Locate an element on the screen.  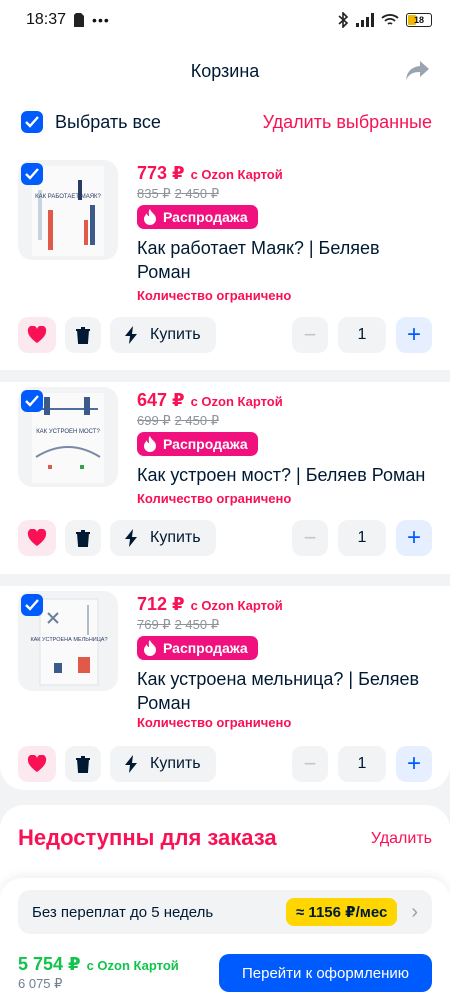
item-title: Как устроен мост? | Беляев Роман is located at coordinates (282, 475).